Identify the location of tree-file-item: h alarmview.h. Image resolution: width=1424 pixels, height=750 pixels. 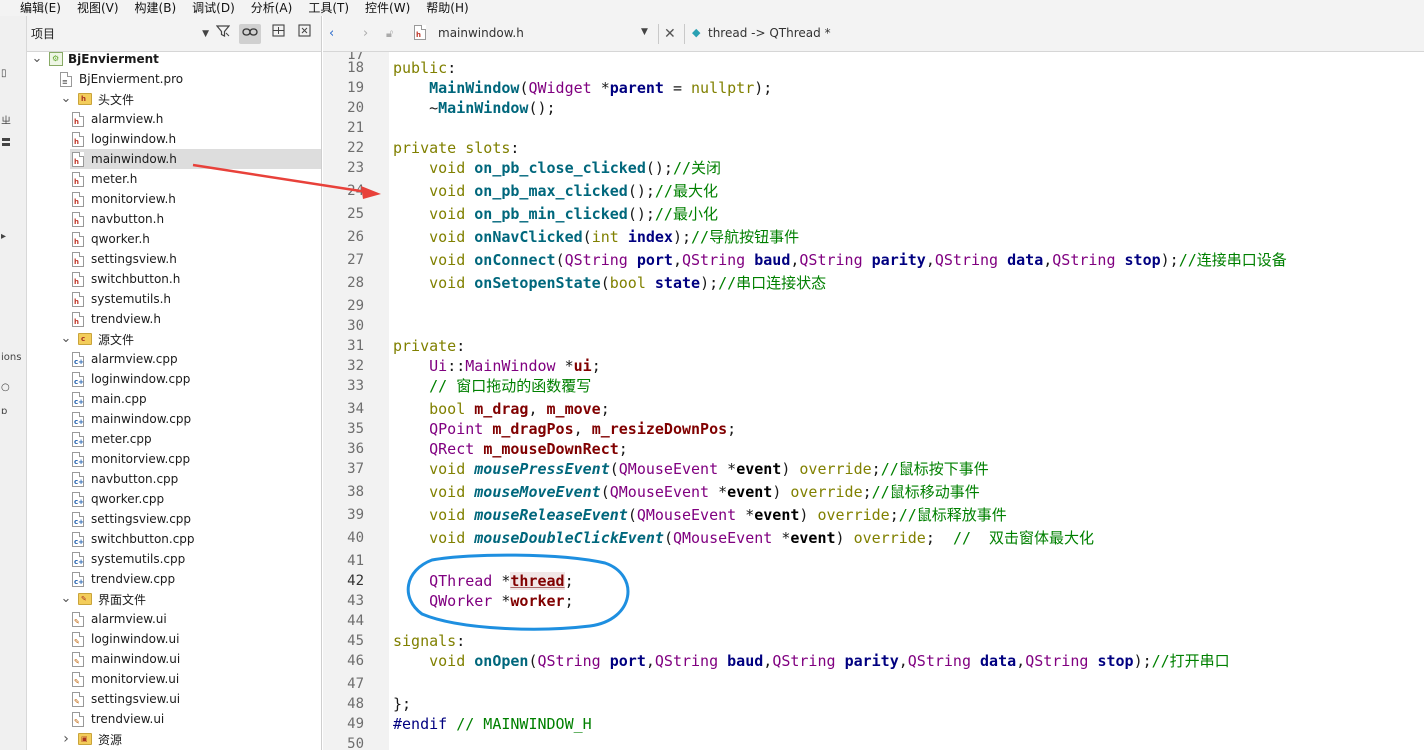
(174, 119).